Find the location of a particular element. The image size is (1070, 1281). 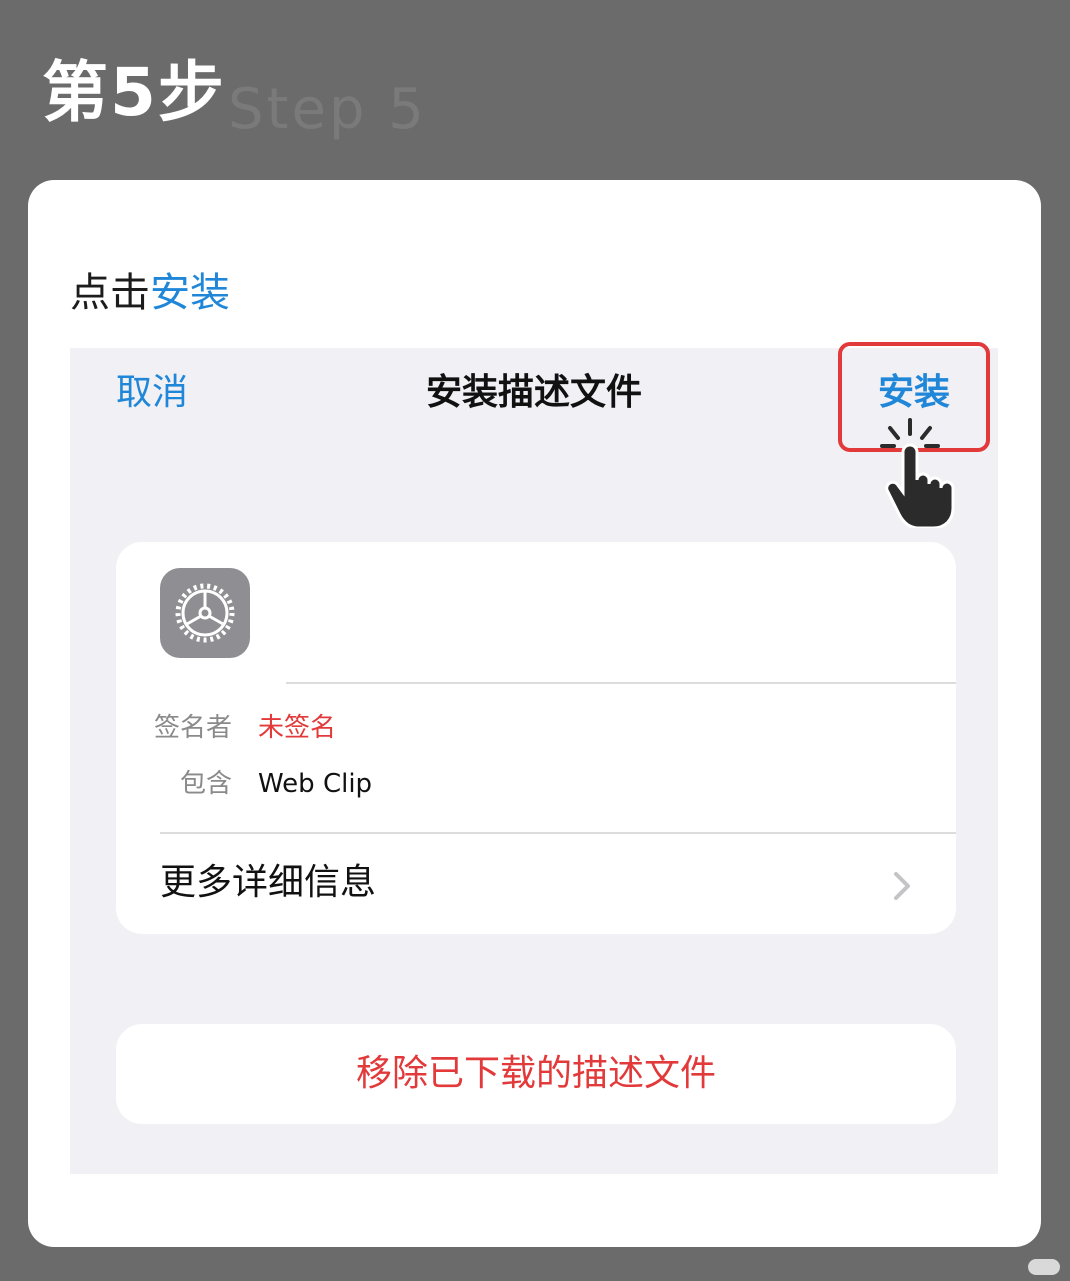

instruction-text: 点击安装 is located at coordinates (150, 293).